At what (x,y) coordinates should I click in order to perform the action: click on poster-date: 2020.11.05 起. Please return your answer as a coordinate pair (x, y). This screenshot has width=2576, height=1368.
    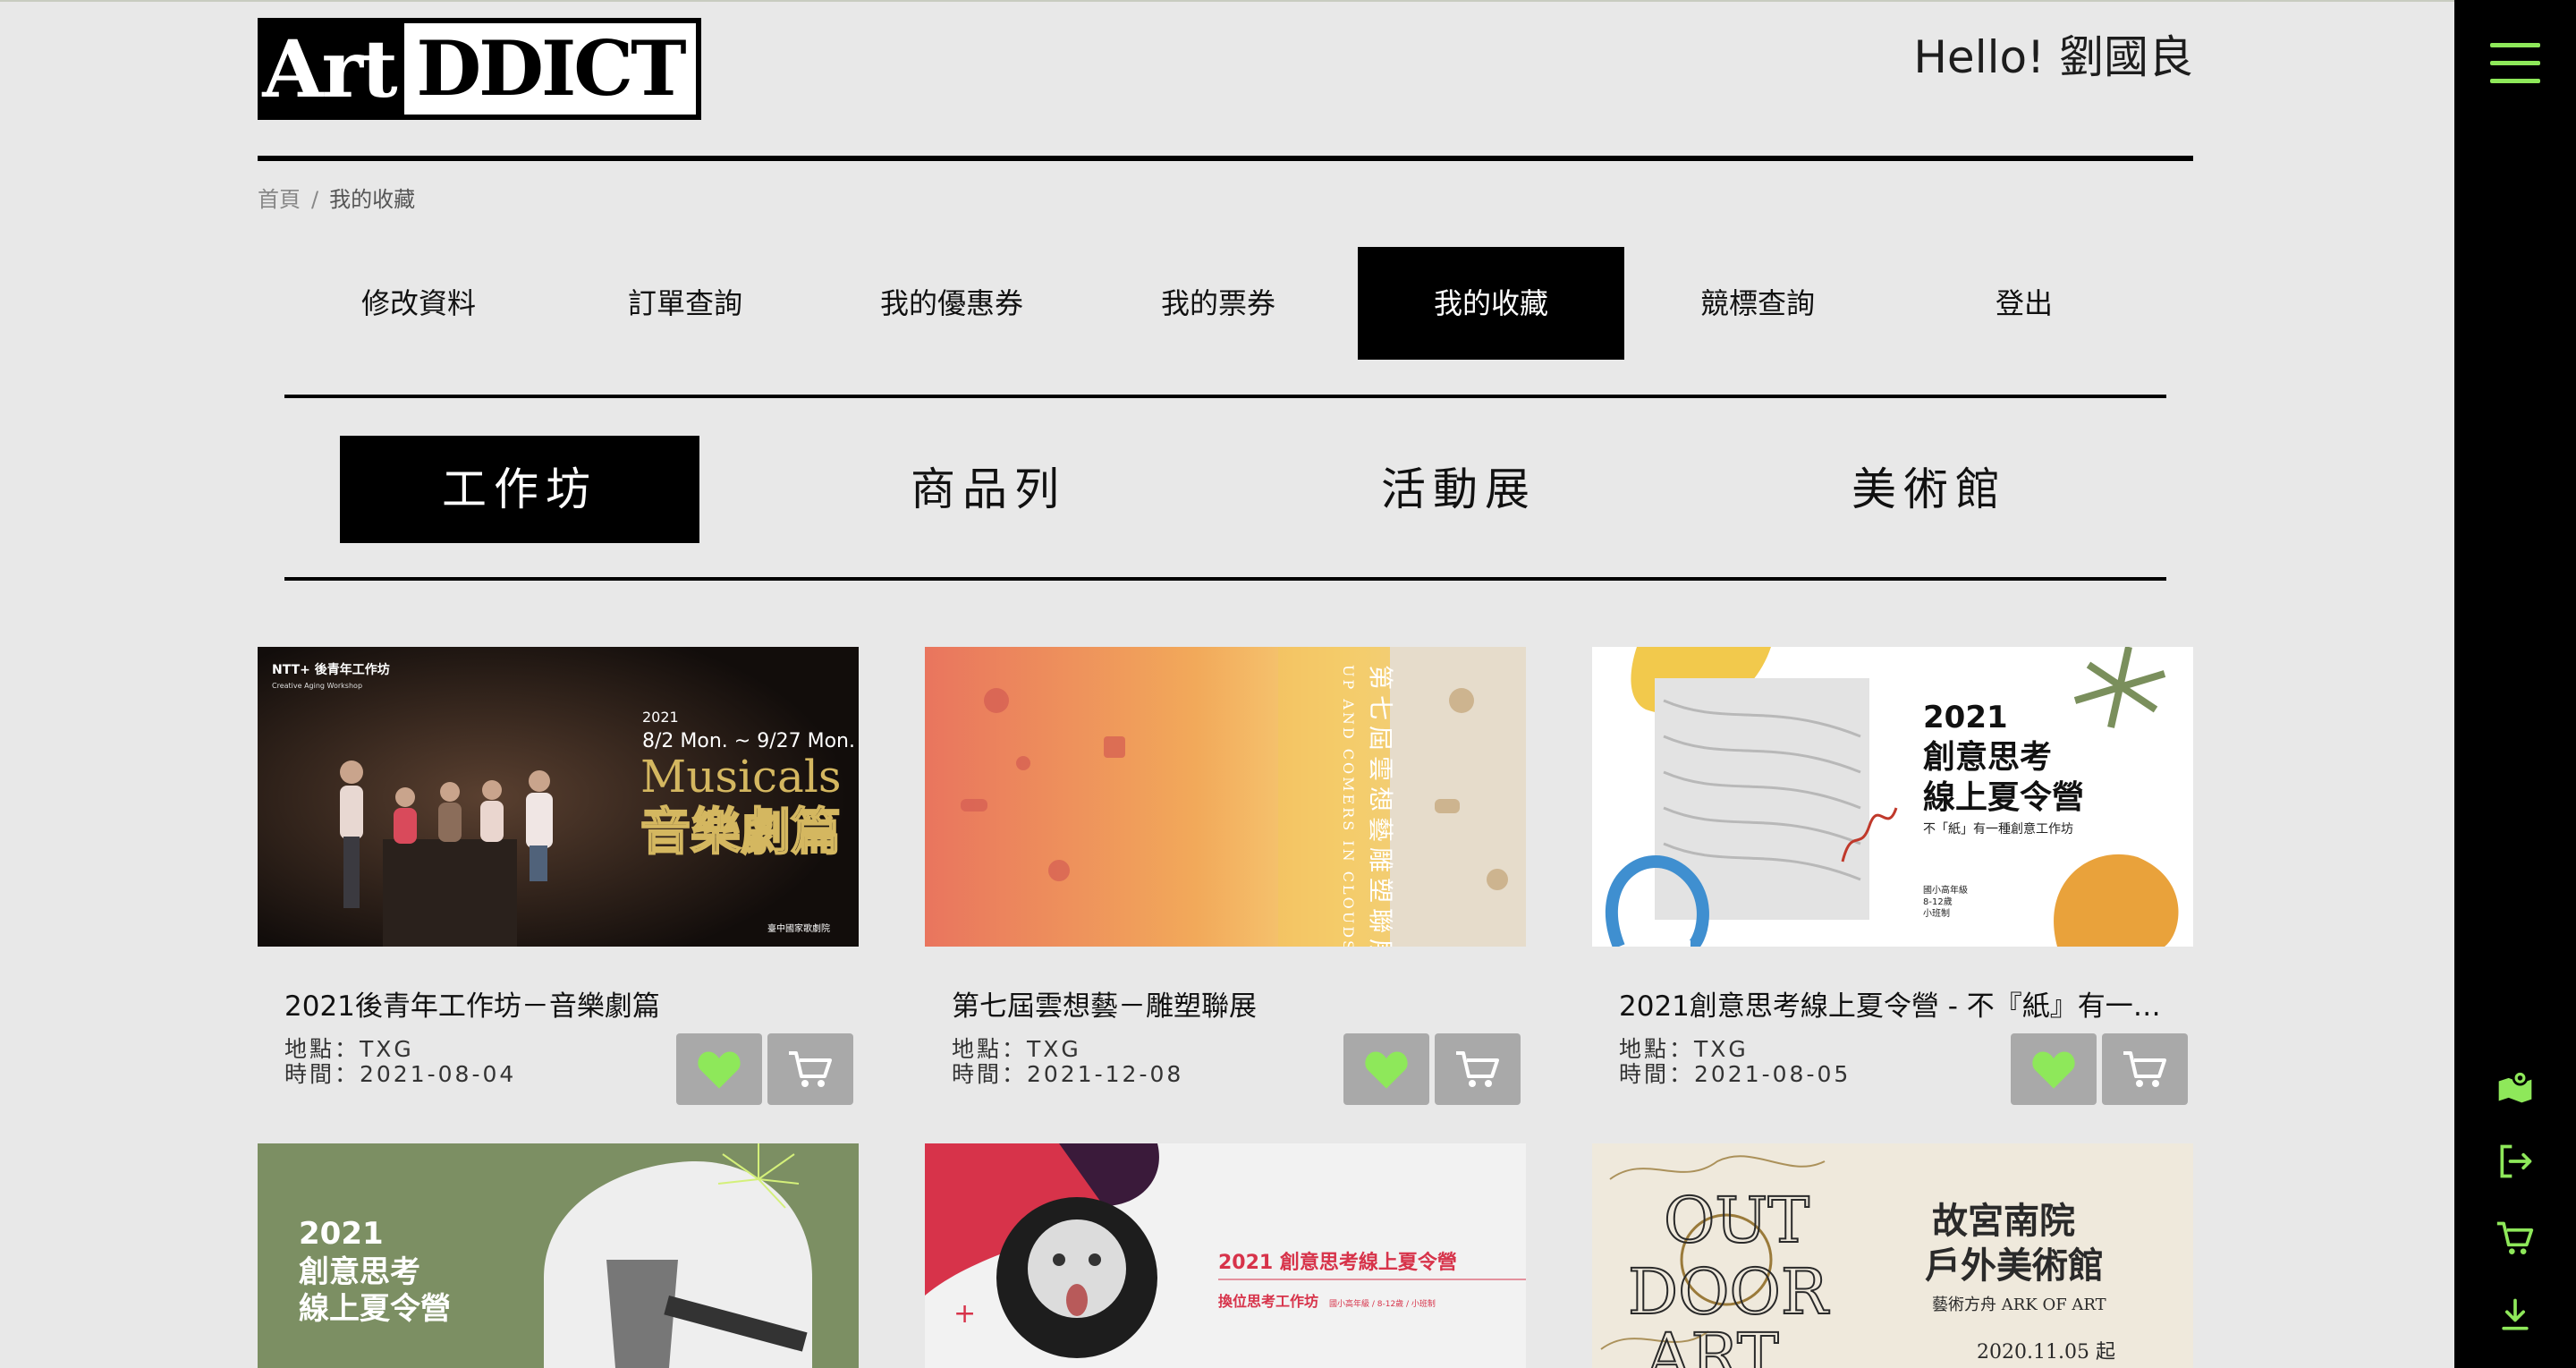
    Looking at the image, I should click on (2046, 1352).